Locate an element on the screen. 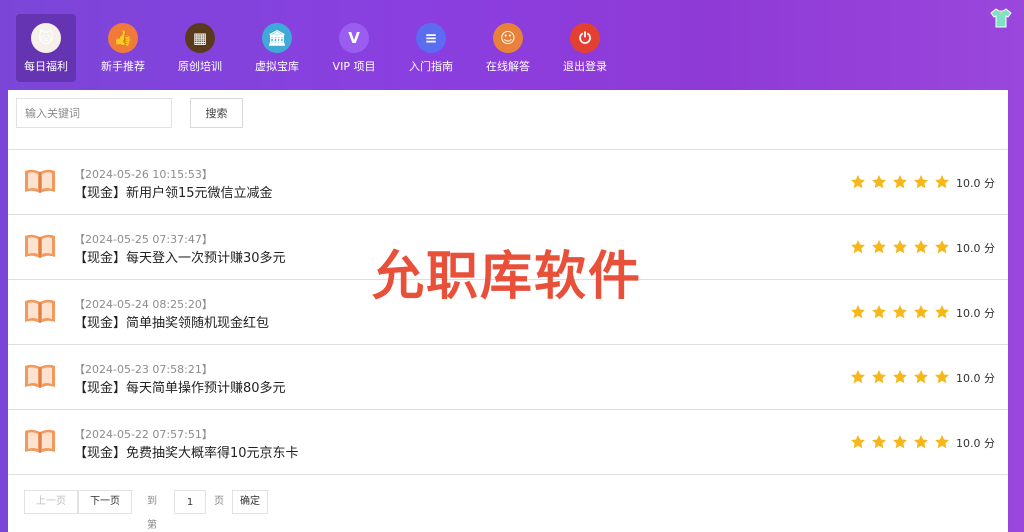 Image resolution: width=1024 pixels, height=532 pixels. post-title: 【现金】简单抽奖领随机现金红包 is located at coordinates (171, 321).